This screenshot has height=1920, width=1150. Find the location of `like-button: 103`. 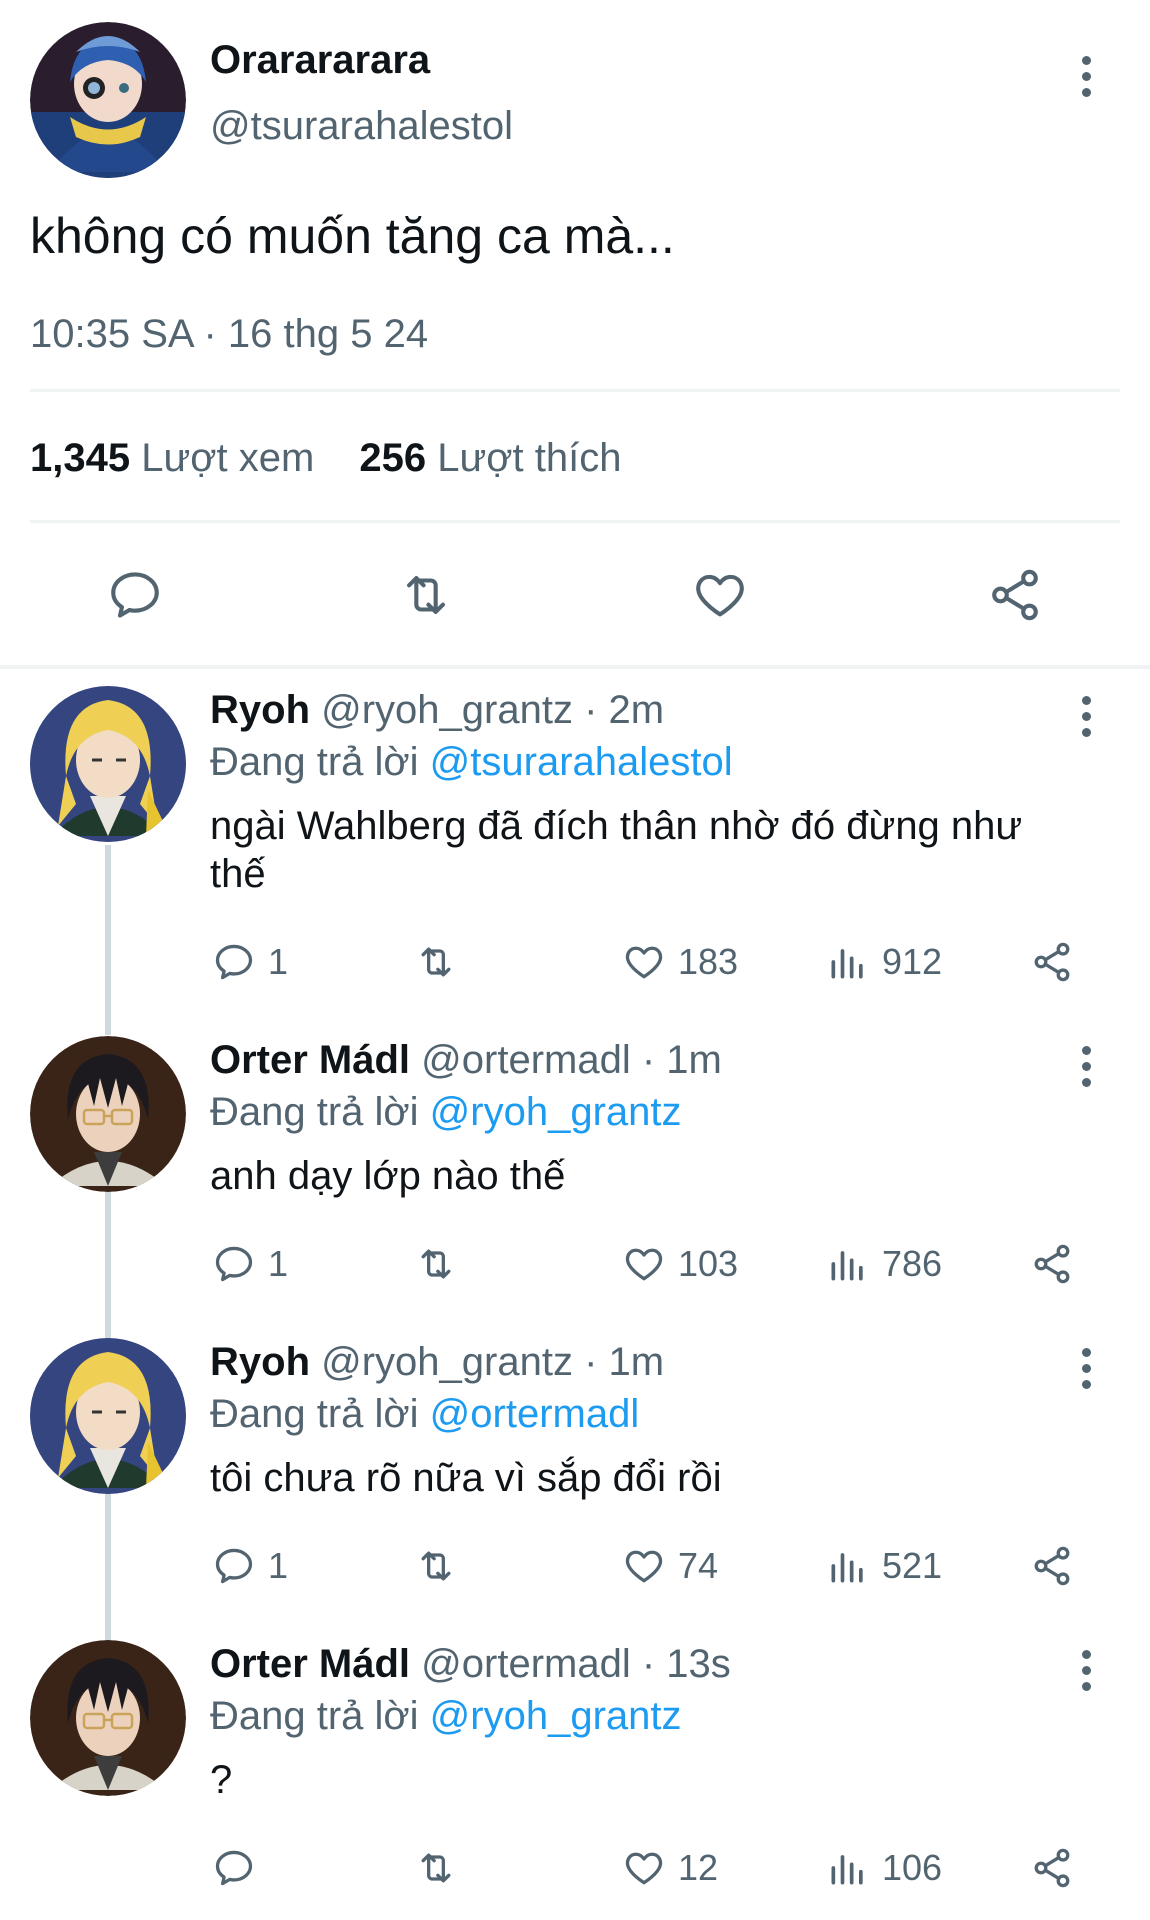

like-button: 103 is located at coordinates (680, 1264).